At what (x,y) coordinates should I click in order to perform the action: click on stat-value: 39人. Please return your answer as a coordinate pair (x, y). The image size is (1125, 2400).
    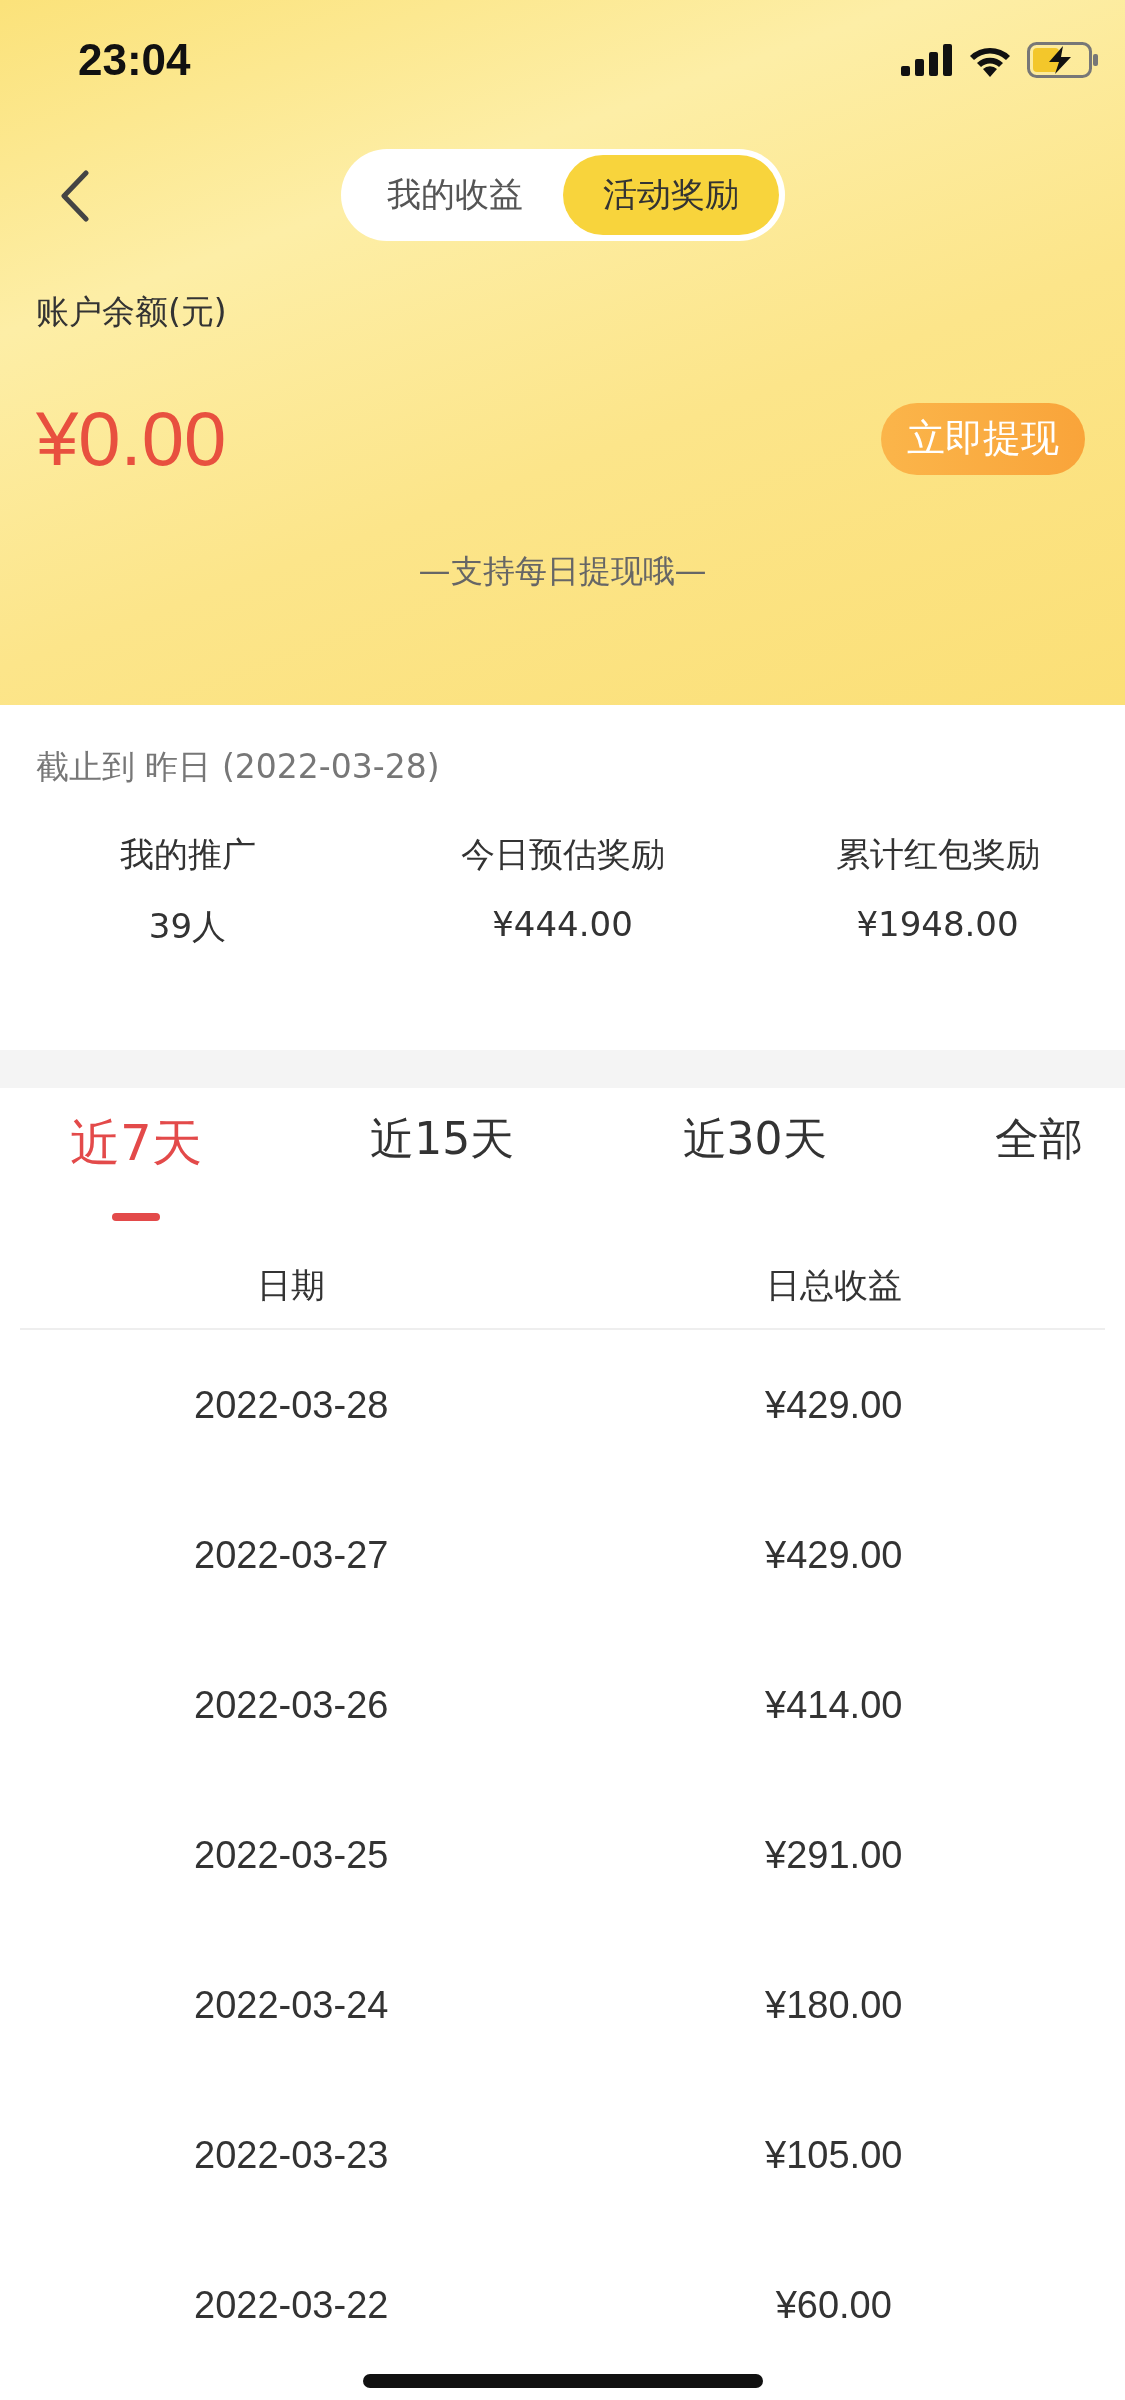
    Looking at the image, I should click on (187, 926).